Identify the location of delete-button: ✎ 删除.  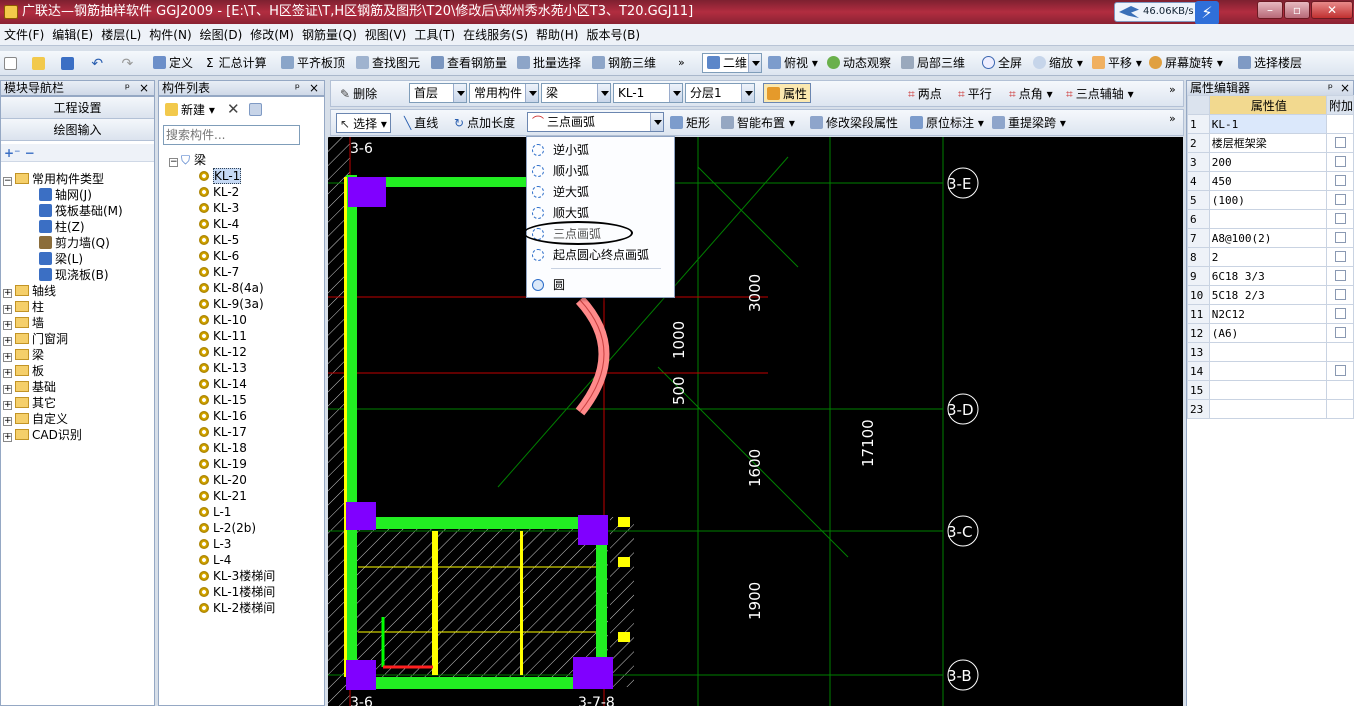
(358, 94).